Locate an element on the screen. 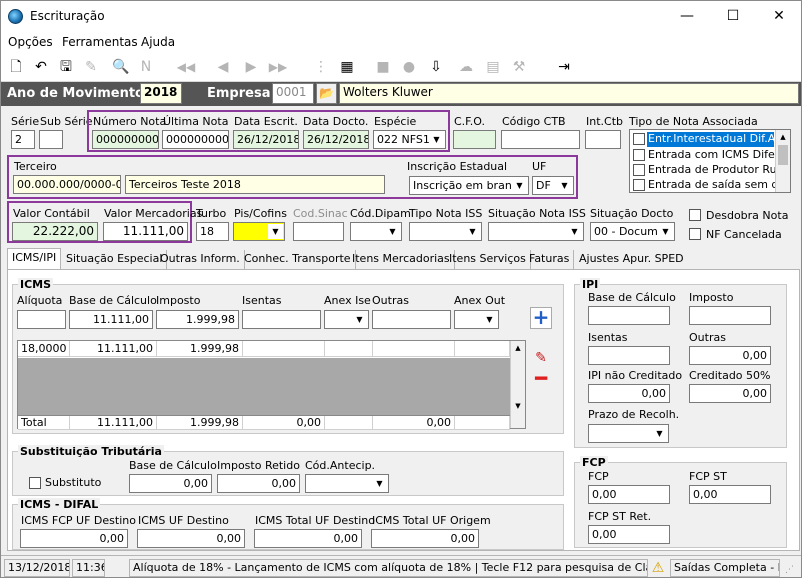 The height and width of the screenshot is (578, 802). st-retido-field: 0,00 is located at coordinates (258, 483).